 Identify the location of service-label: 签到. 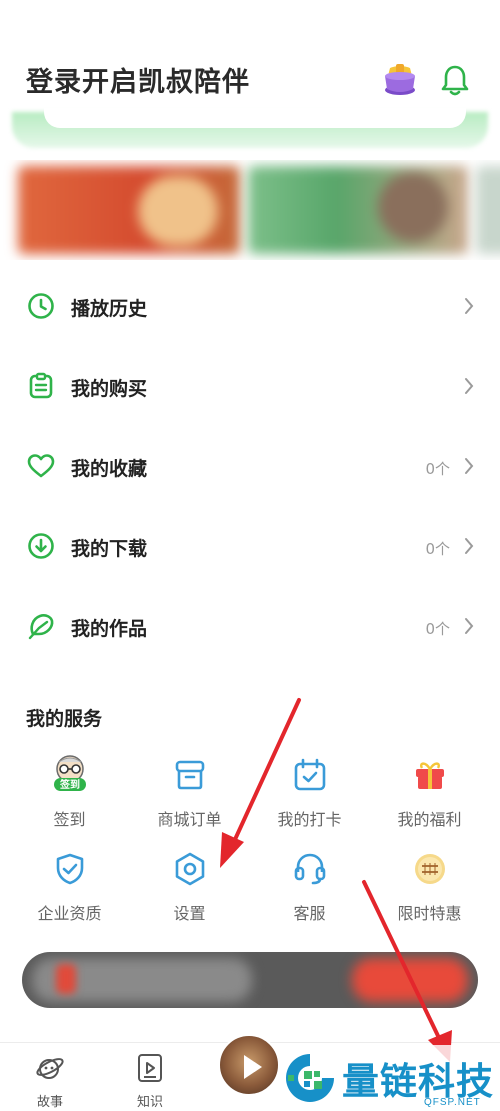
(69, 819).